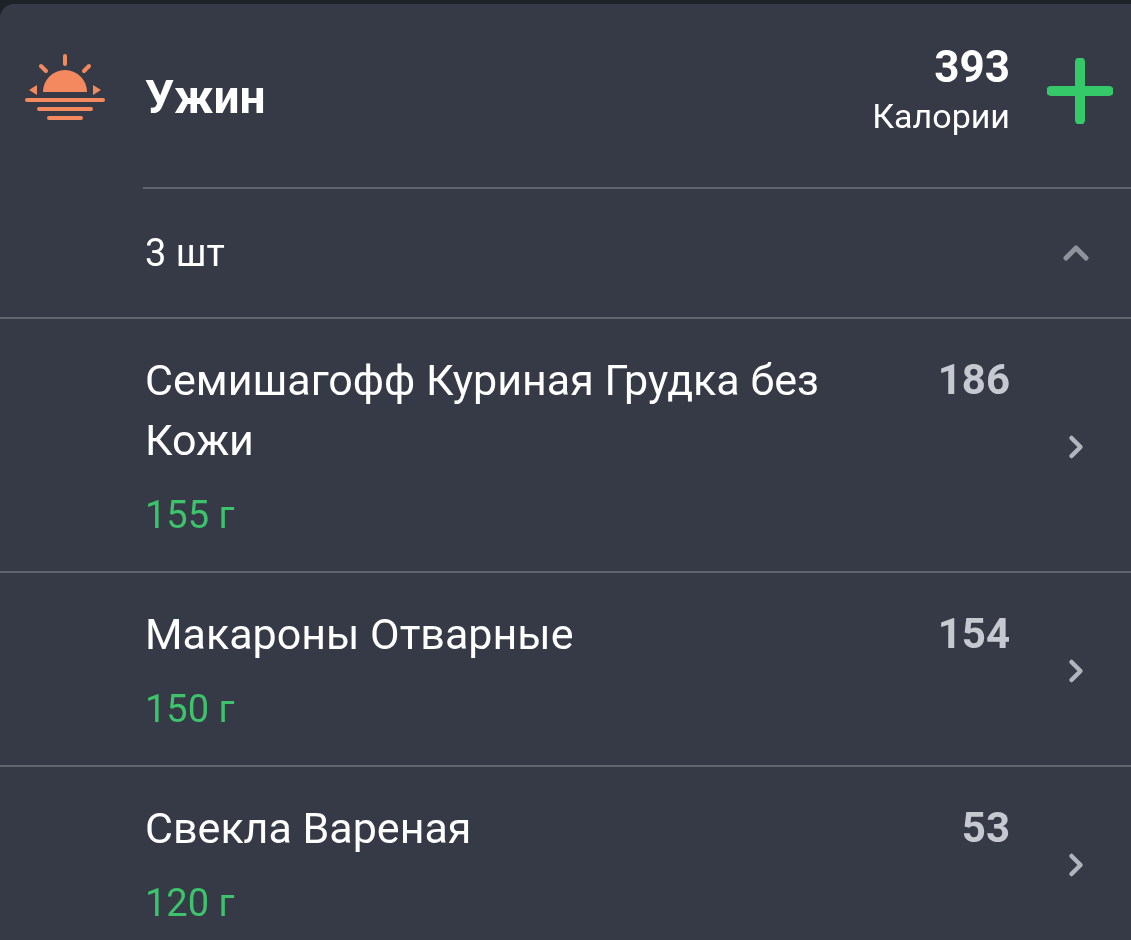 This screenshot has height=940, width=1131. I want to click on food-calories: 53, so click(985, 828).